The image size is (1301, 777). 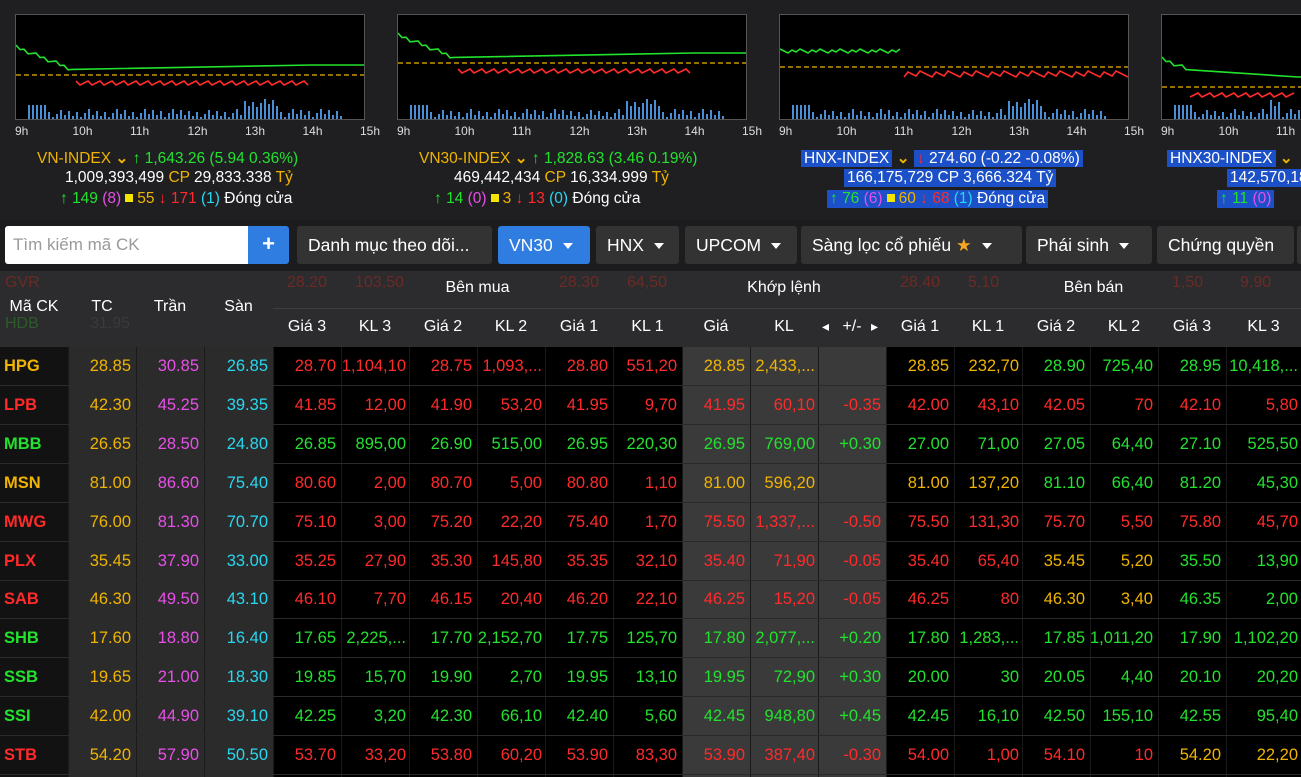 What do you see at coordinates (874, 326) in the screenshot?
I see `chevron-right-icon: ▸` at bounding box center [874, 326].